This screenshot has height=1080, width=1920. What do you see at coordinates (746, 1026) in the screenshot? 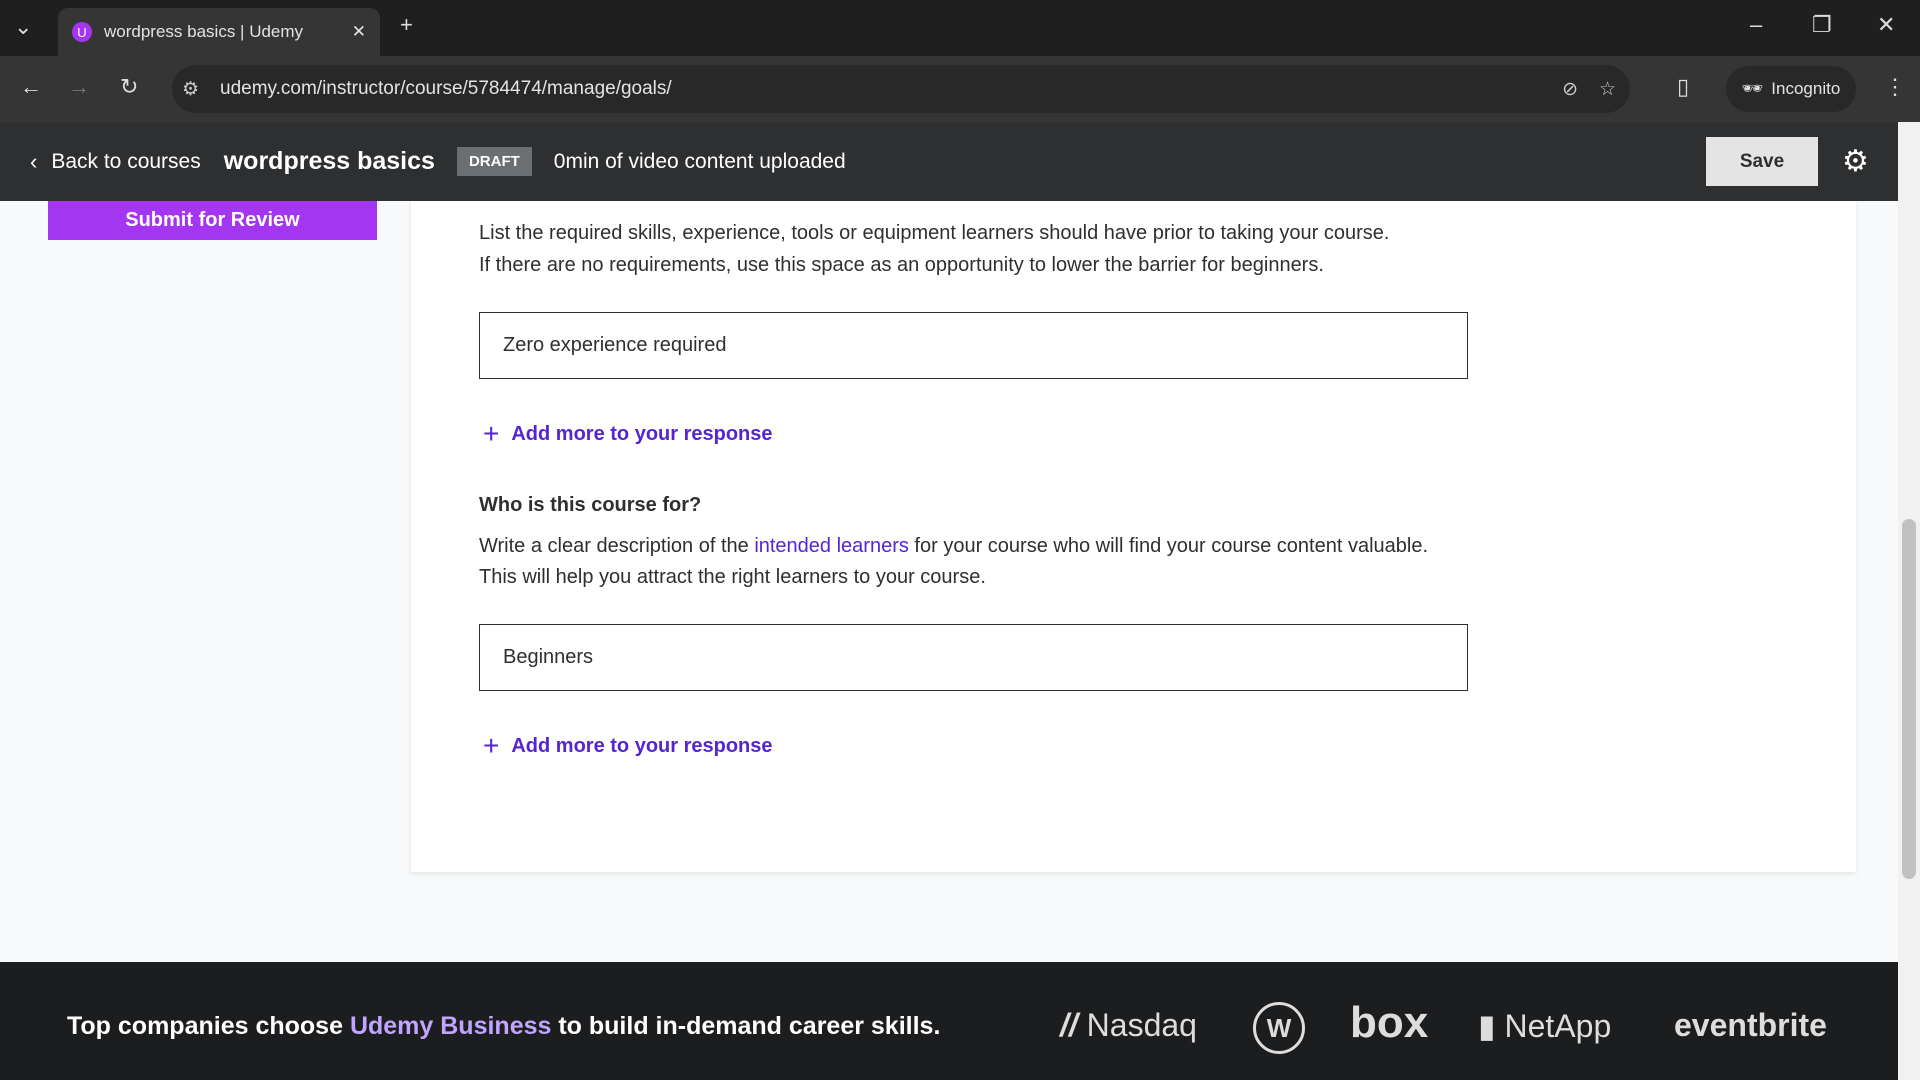
I see `footer-post: to build in-demand career skills.` at bounding box center [746, 1026].